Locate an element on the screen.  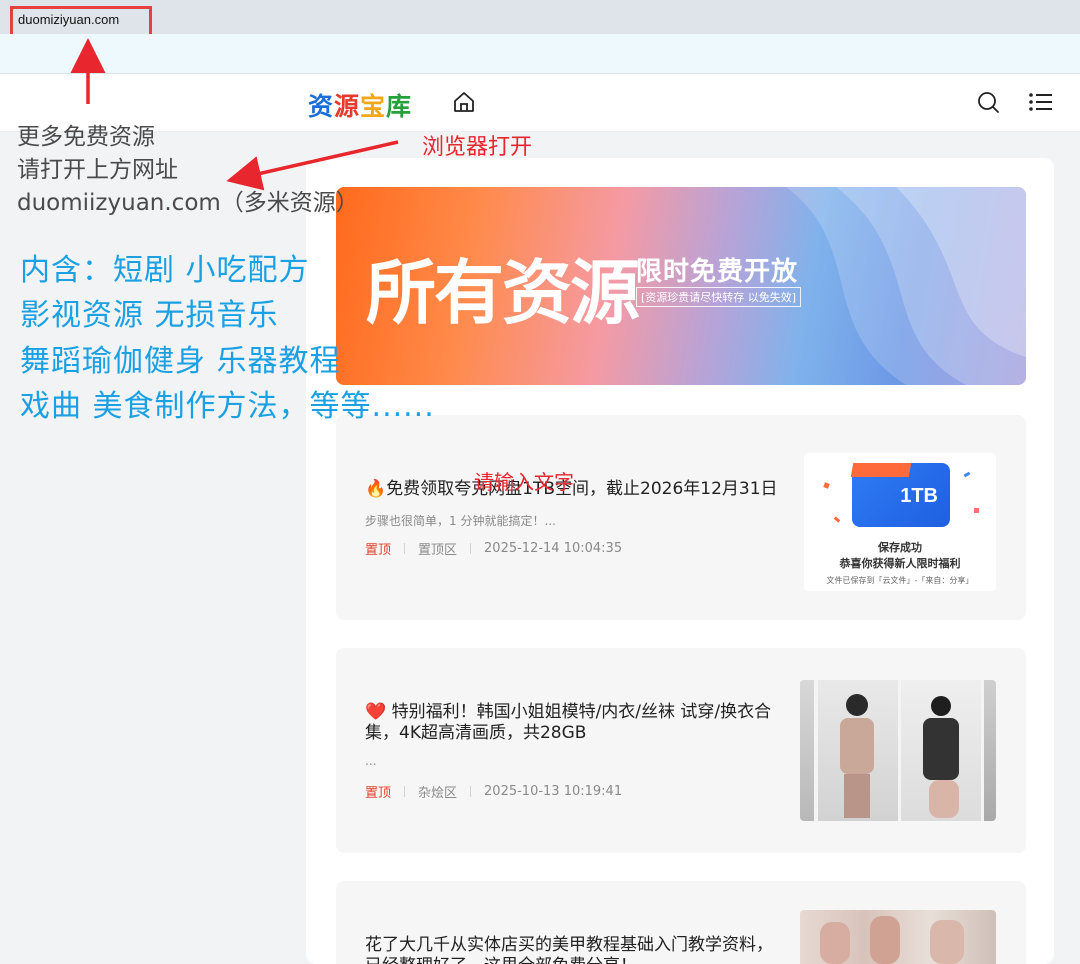
ribbon-graphic is located at coordinates (881, 470).